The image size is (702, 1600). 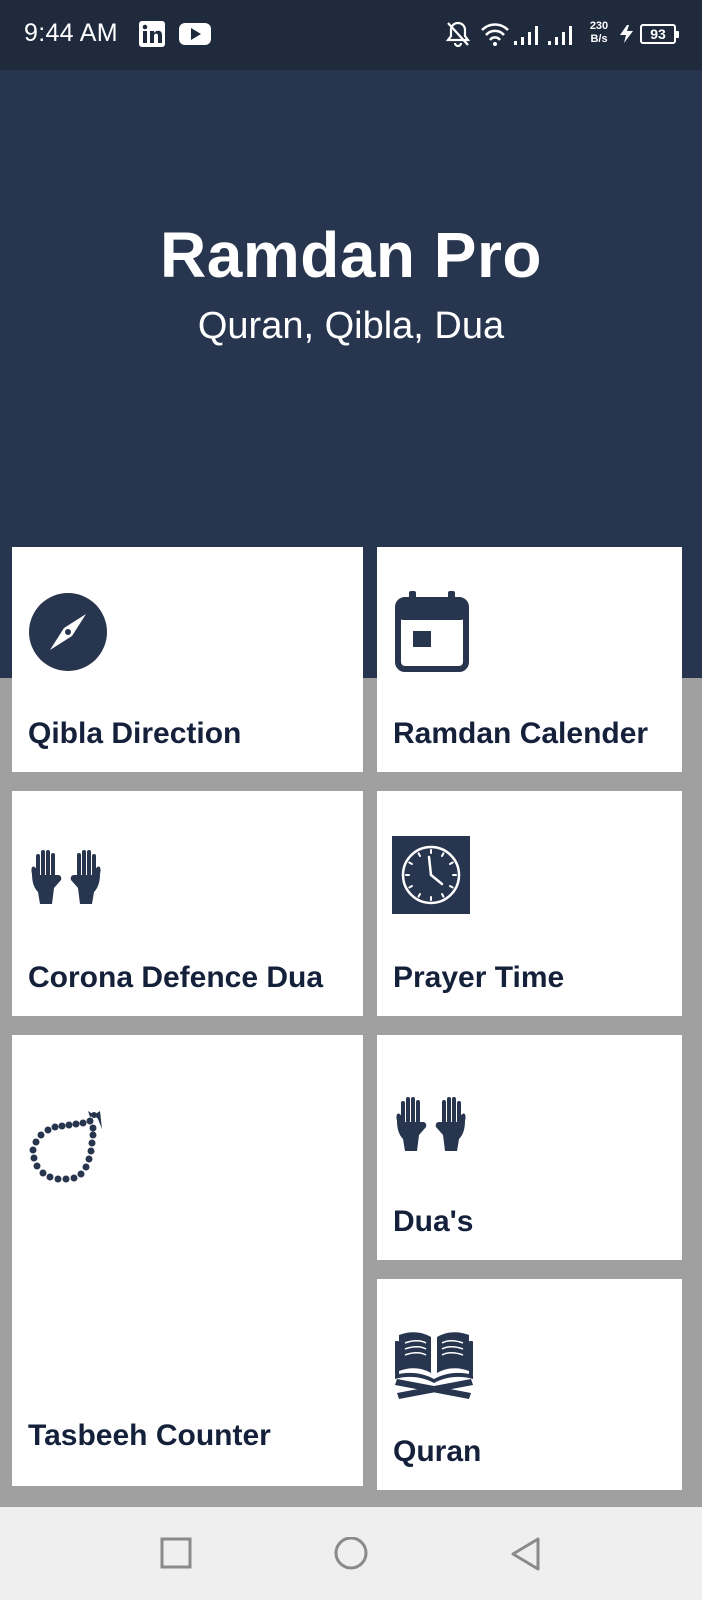 I want to click on network-speed-value: 230, so click(x=599, y=26).